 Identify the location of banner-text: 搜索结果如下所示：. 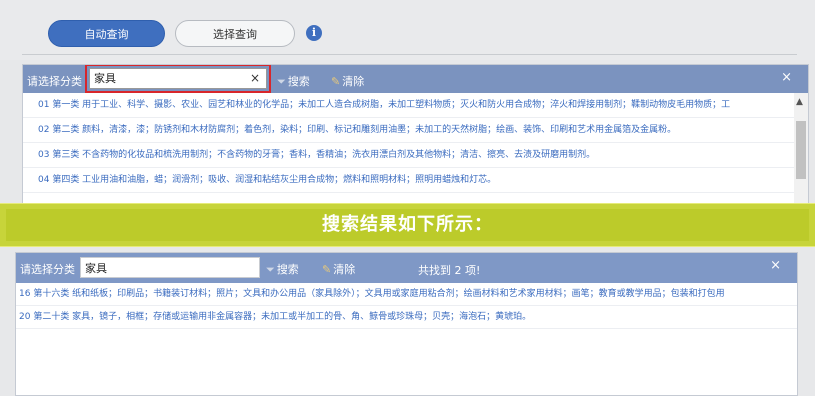
(407, 224).